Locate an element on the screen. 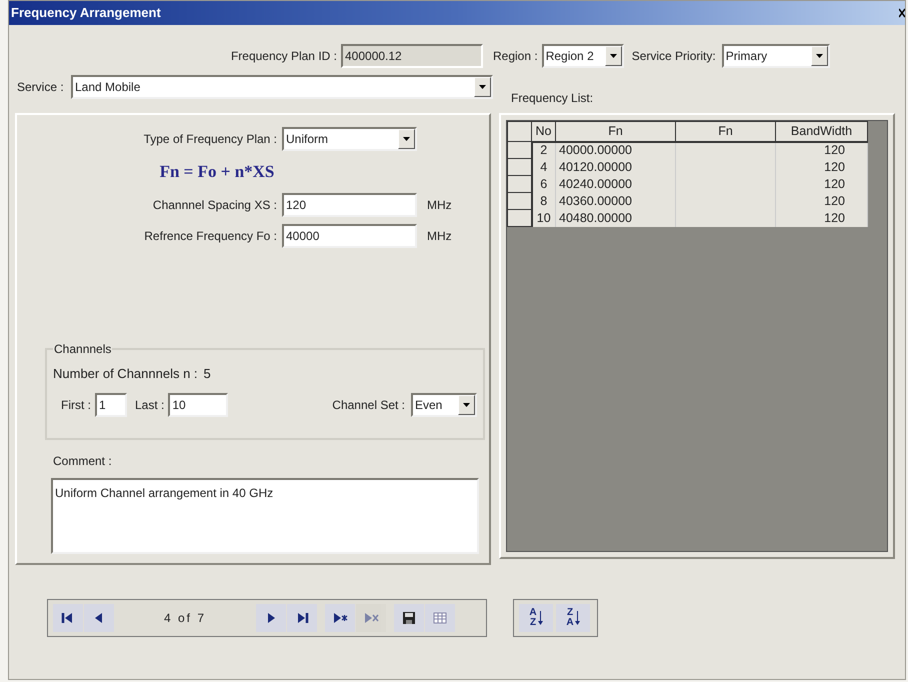 The image size is (908, 682). table-cell: 10 is located at coordinates (544, 218).